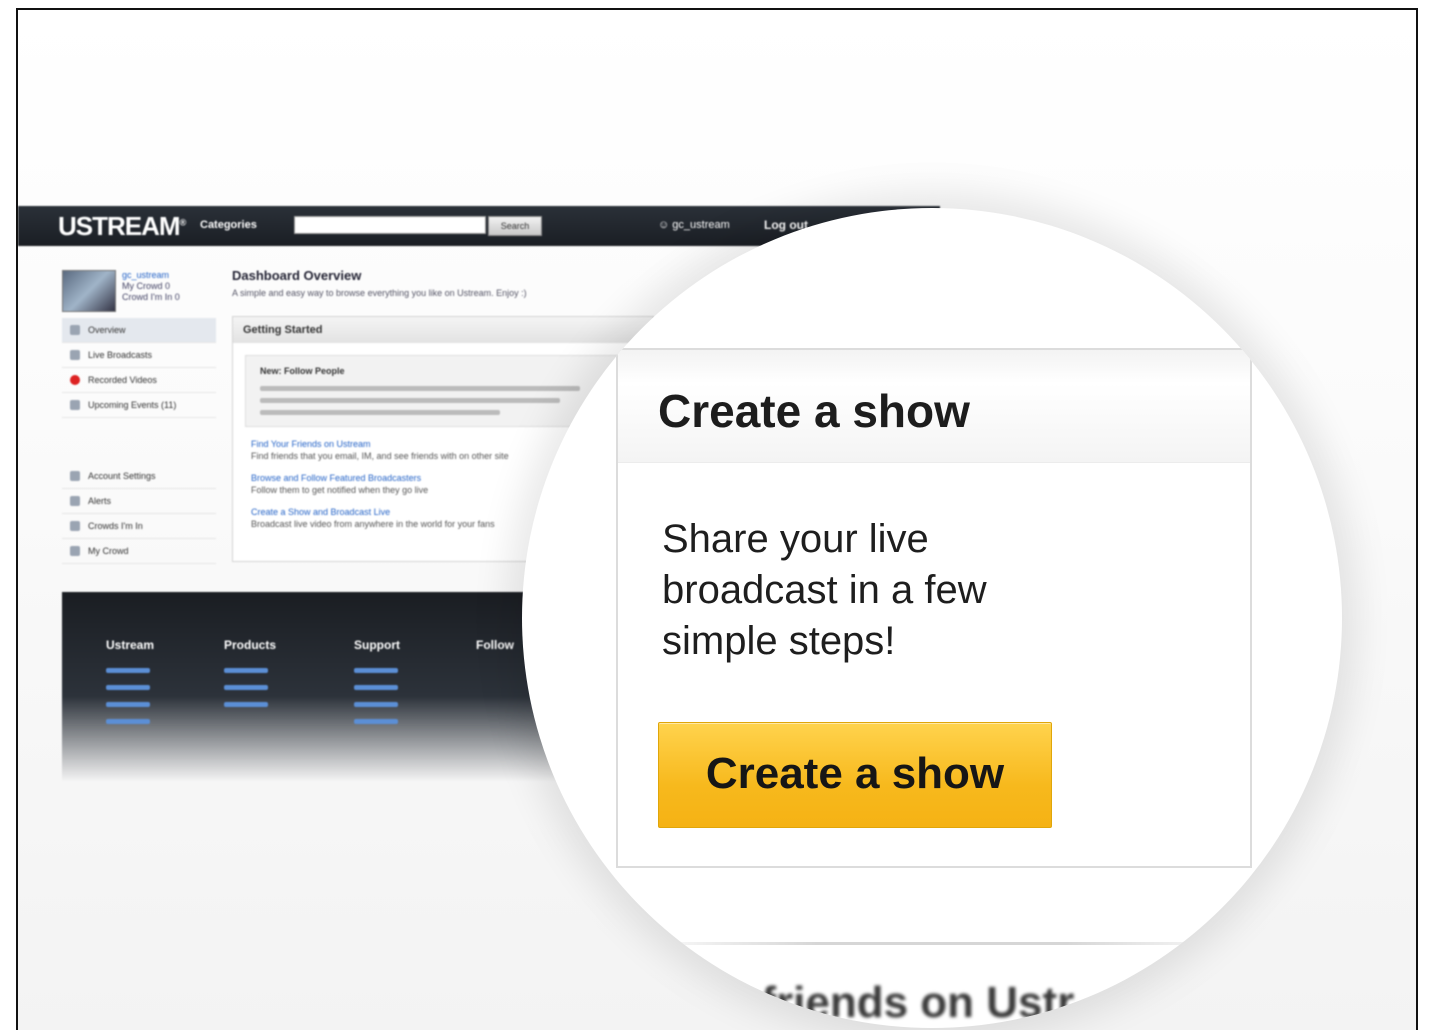  What do you see at coordinates (246, 693) in the screenshot?
I see `footer-links-products` at bounding box center [246, 693].